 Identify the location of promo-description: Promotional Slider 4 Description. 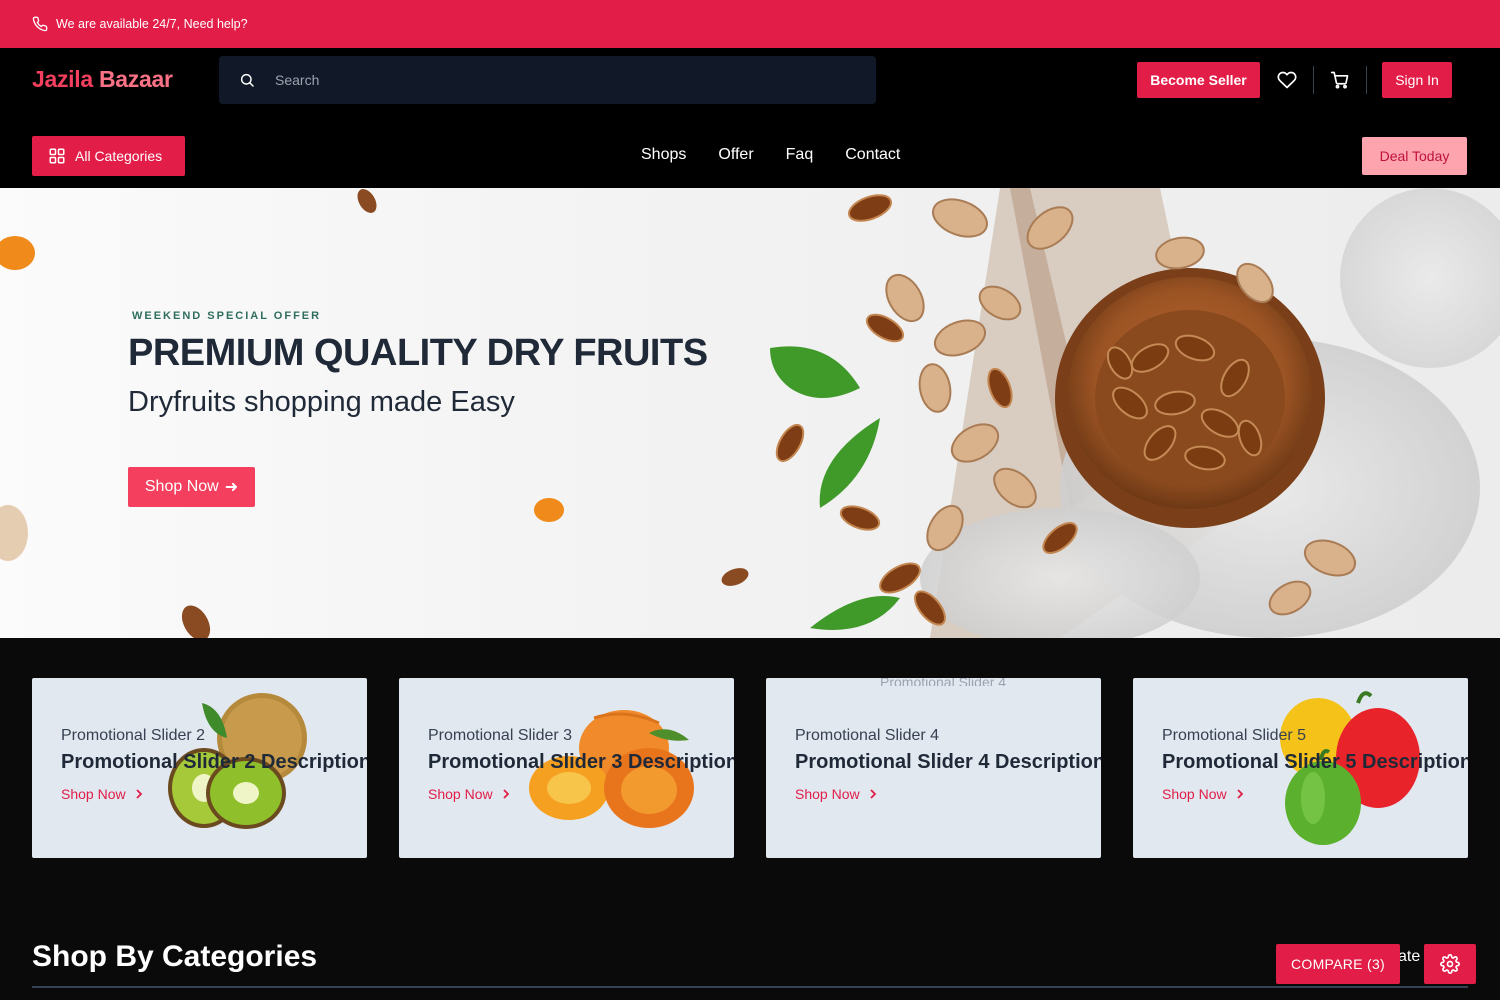
(948, 762).